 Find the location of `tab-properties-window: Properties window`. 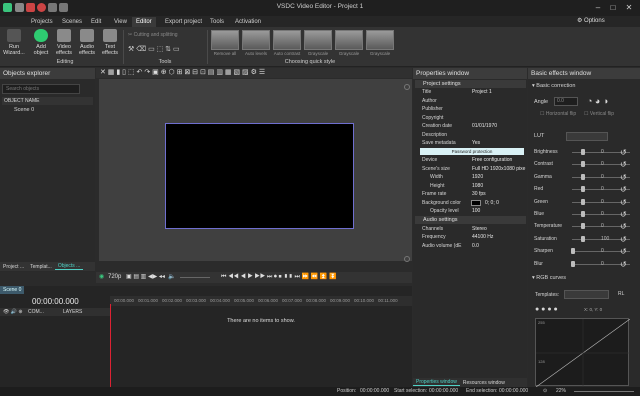

tab-properties-window: Properties window is located at coordinates (436, 382).